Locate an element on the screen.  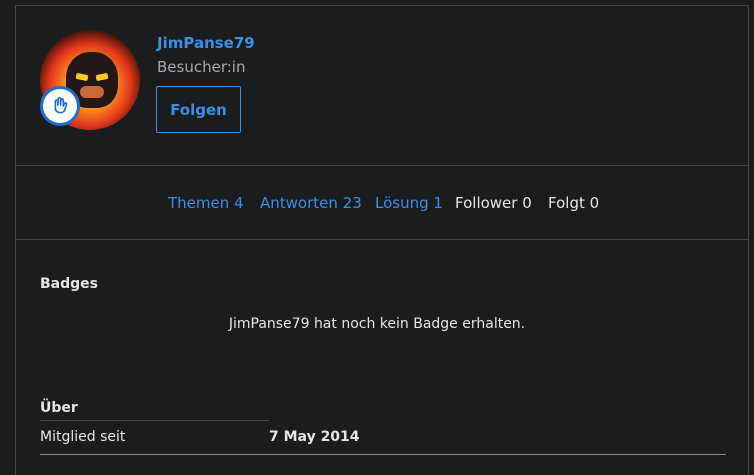
about-heading: Über is located at coordinates (59, 408).